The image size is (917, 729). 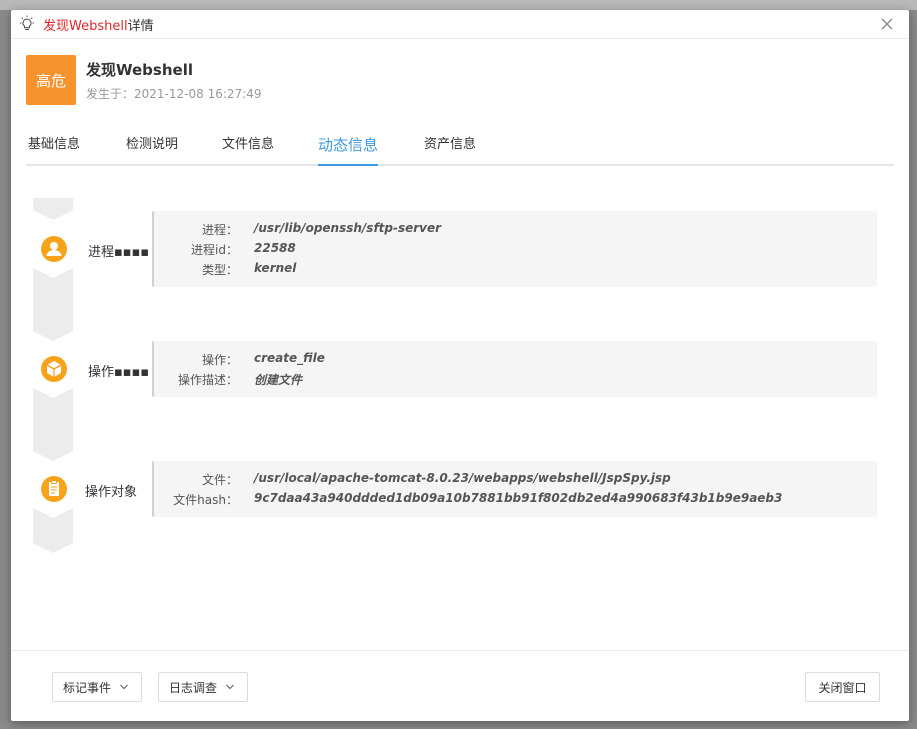 I want to click on severity-badge: 高危, so click(x=51, y=80).